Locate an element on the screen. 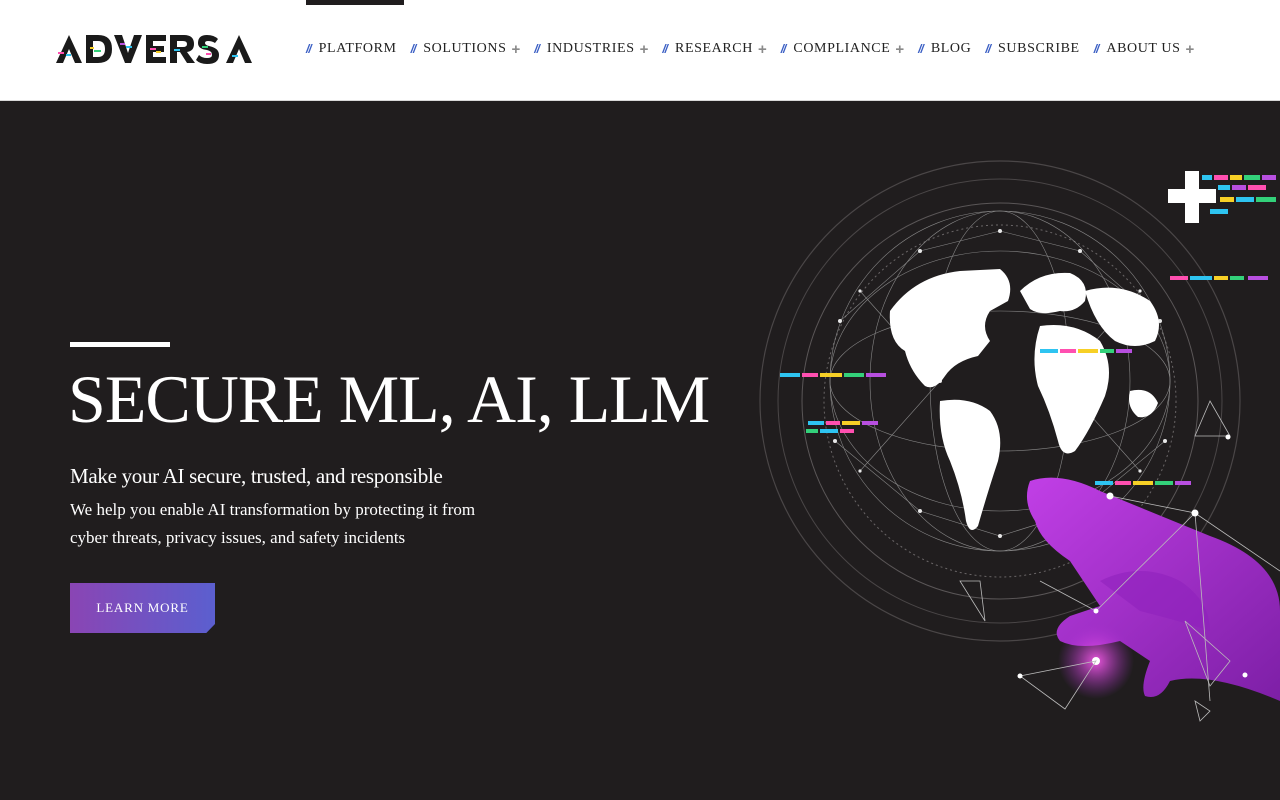 The image size is (1280, 800). nav-item-blog: // BLOG is located at coordinates (944, 49).